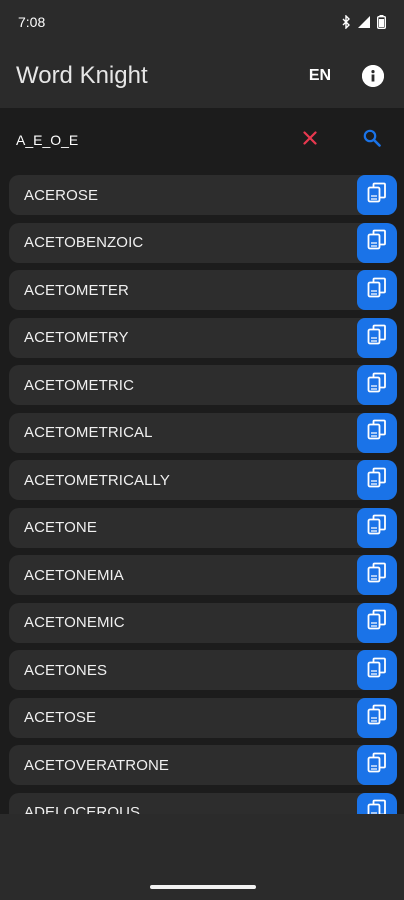 The image size is (404, 900). I want to click on word-row: ACETONEMIC, so click(203, 622).